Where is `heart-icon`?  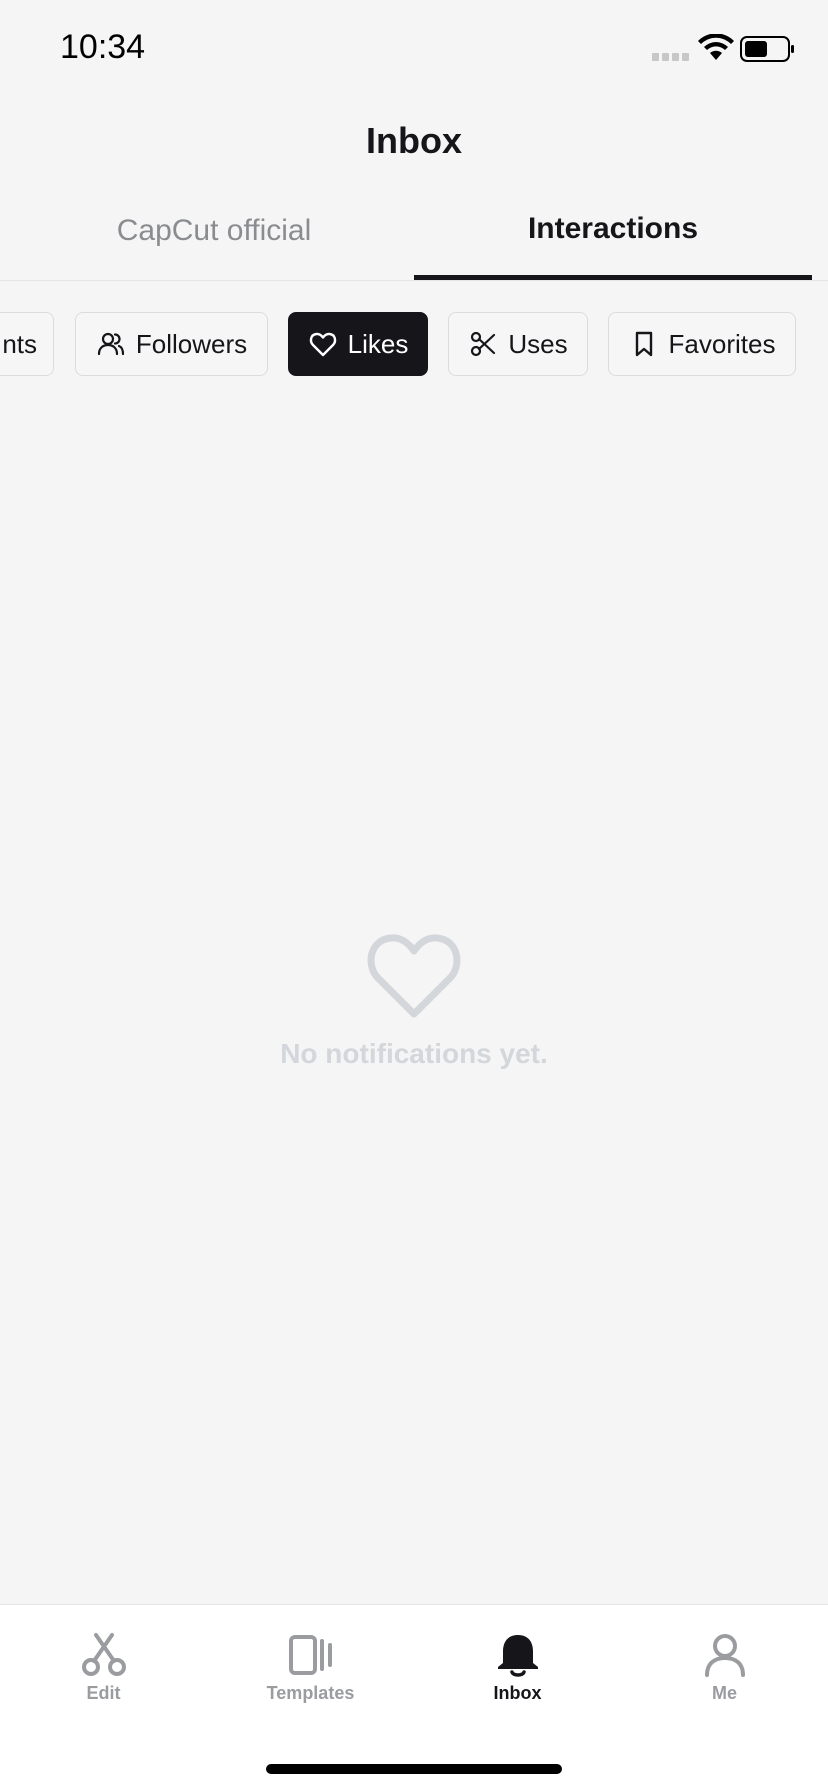 heart-icon is located at coordinates (322, 344).